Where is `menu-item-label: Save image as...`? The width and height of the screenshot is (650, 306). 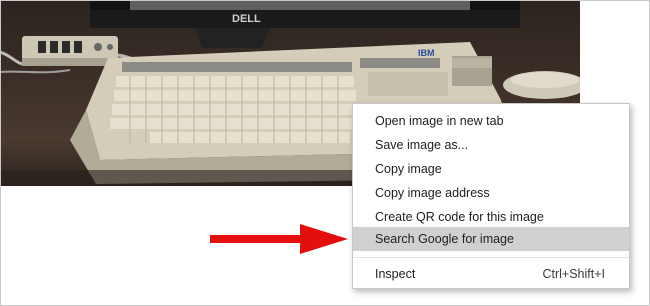 menu-item-label: Save image as... is located at coordinates (422, 145).